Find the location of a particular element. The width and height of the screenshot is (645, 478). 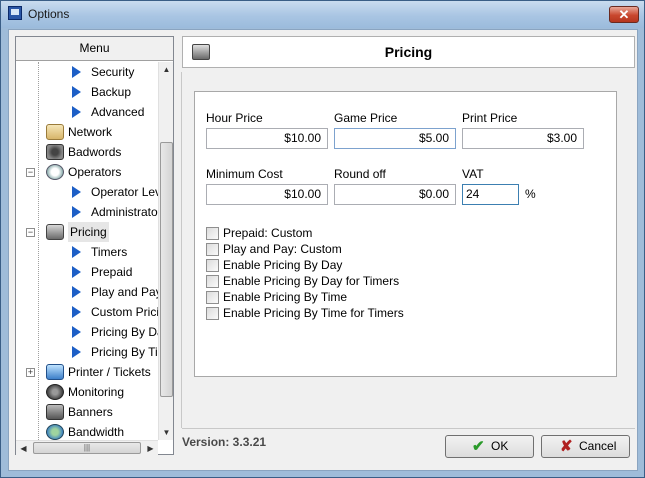

vat-percent-unit: % is located at coordinates (530, 194).